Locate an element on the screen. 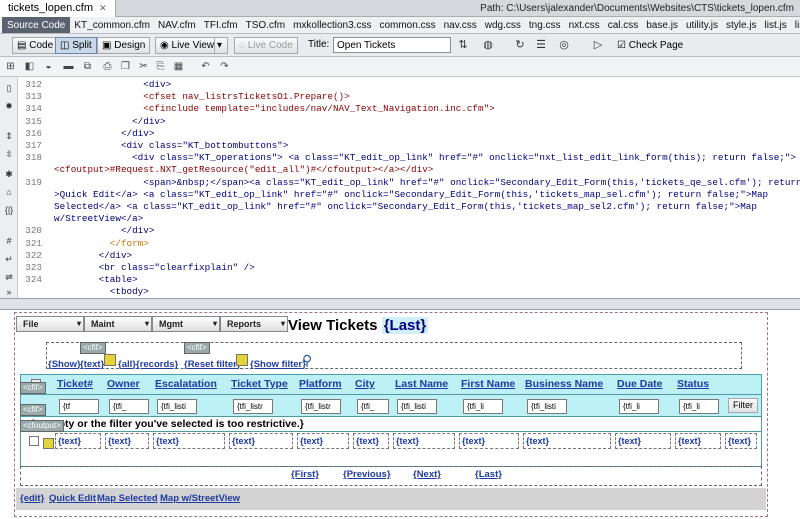  records-link: {records} is located at coordinates (157, 364).